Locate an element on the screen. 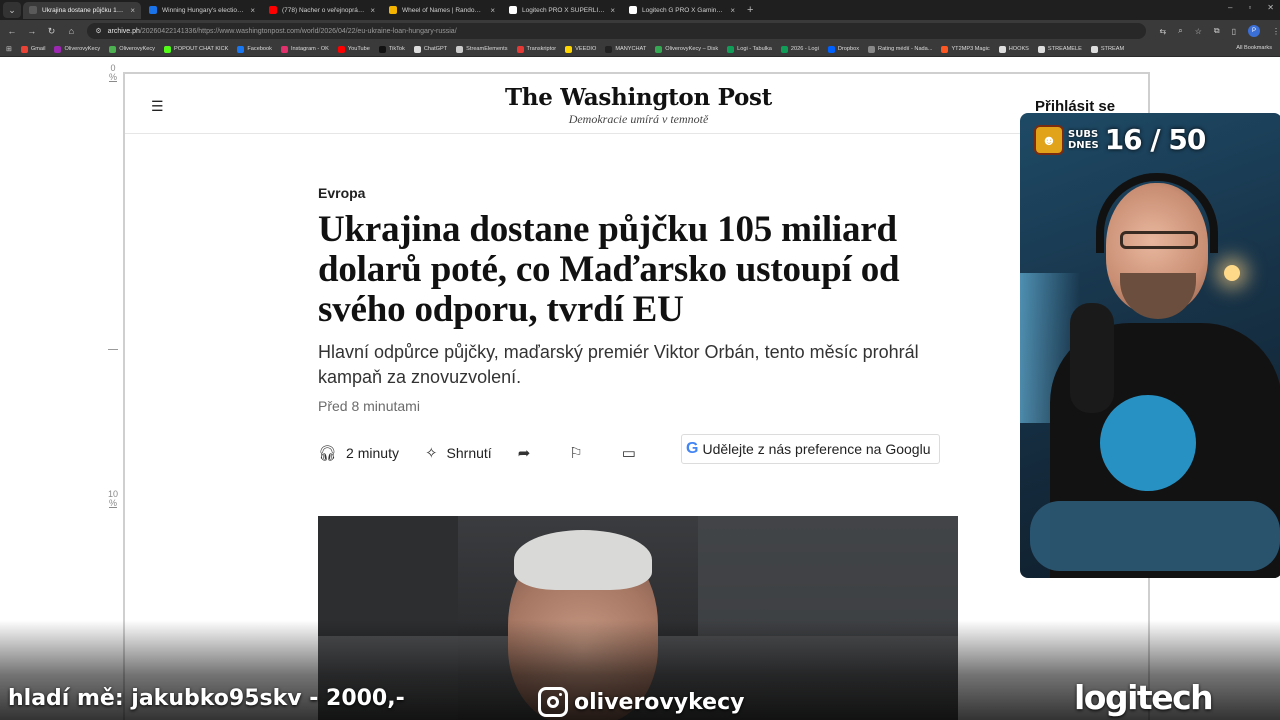  toolbar-icons: ⇆ ⌕ ☆ ⧉ ▯ P ⋮ is located at coordinates (1220, 31).